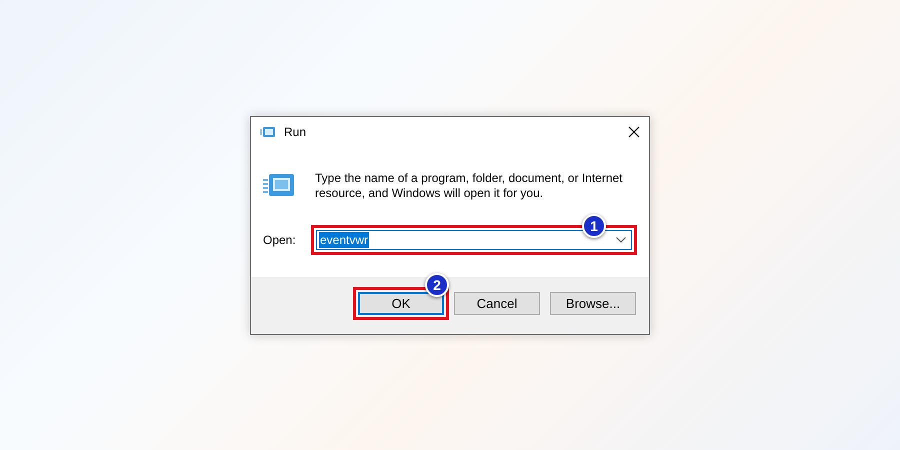 This screenshot has height=450, width=900. What do you see at coordinates (296, 131) in the screenshot?
I see `window-title: Run` at bounding box center [296, 131].